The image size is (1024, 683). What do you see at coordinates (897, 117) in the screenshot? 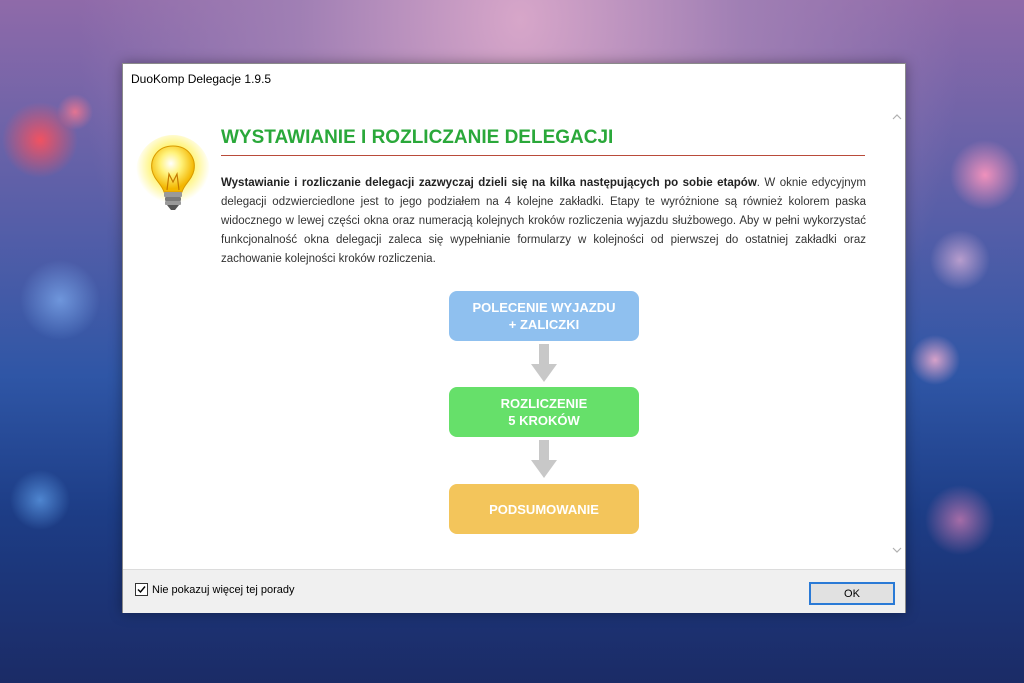
I see `scroll-up-icon` at bounding box center [897, 117].